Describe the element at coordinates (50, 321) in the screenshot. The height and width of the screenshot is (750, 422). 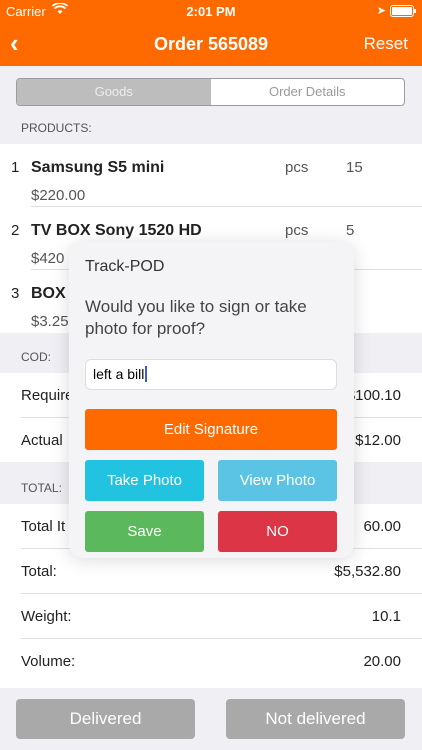
I see `product-price: $3.25` at that location.